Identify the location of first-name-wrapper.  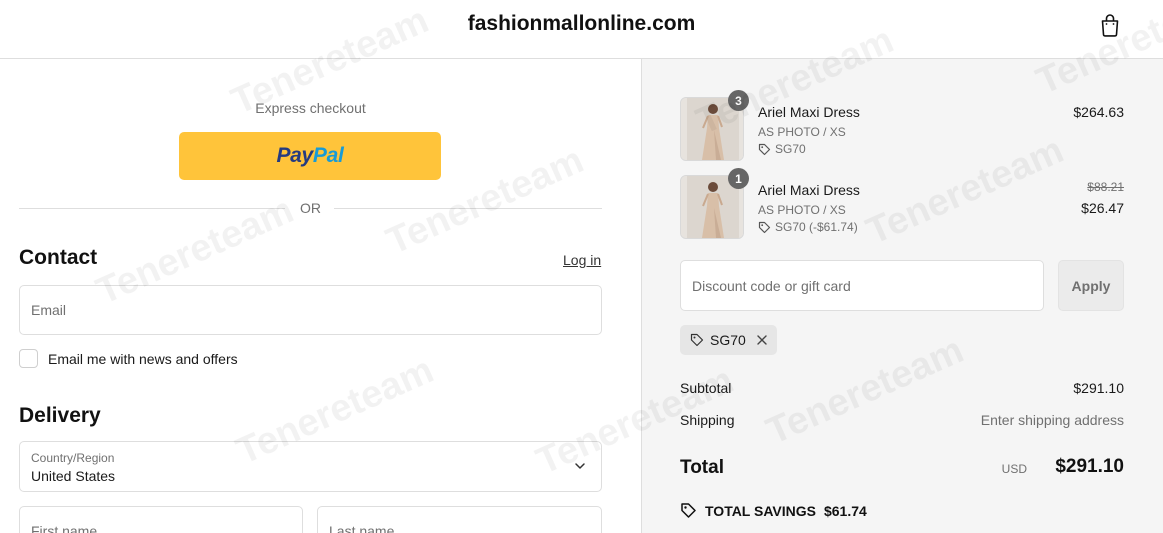
(161, 519).